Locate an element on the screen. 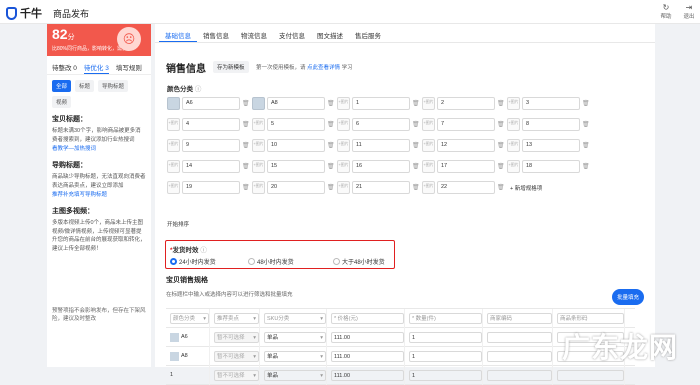 The height and width of the screenshot is (385, 700). qianniu-logo: 千牛 is located at coordinates (24, 13).